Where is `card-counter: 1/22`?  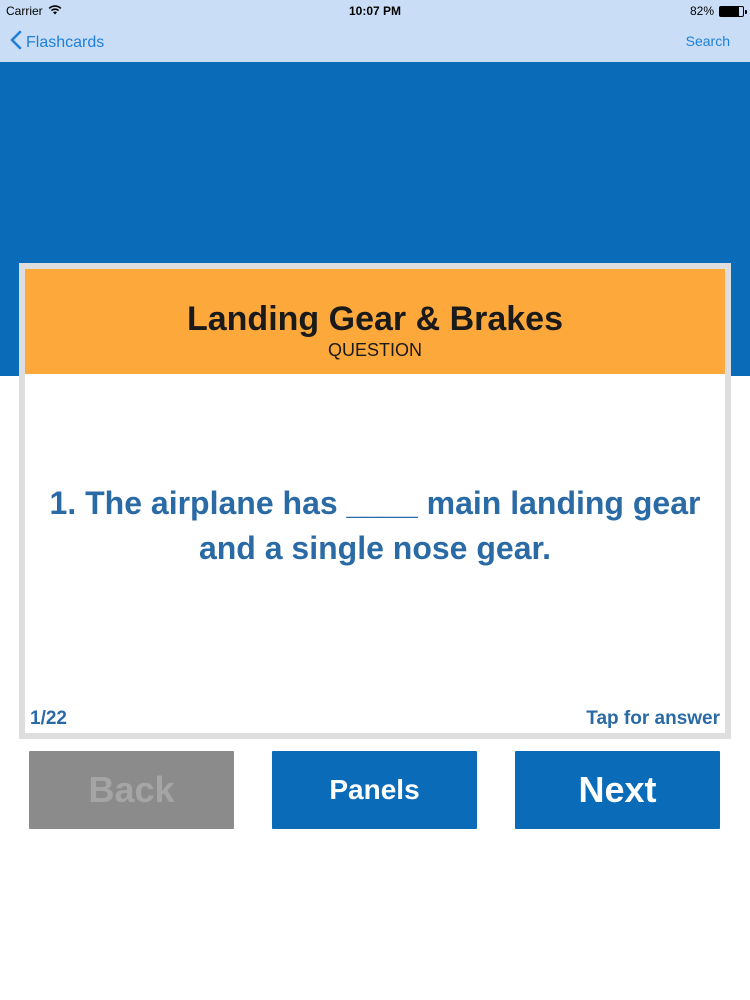 card-counter: 1/22 is located at coordinates (48, 718).